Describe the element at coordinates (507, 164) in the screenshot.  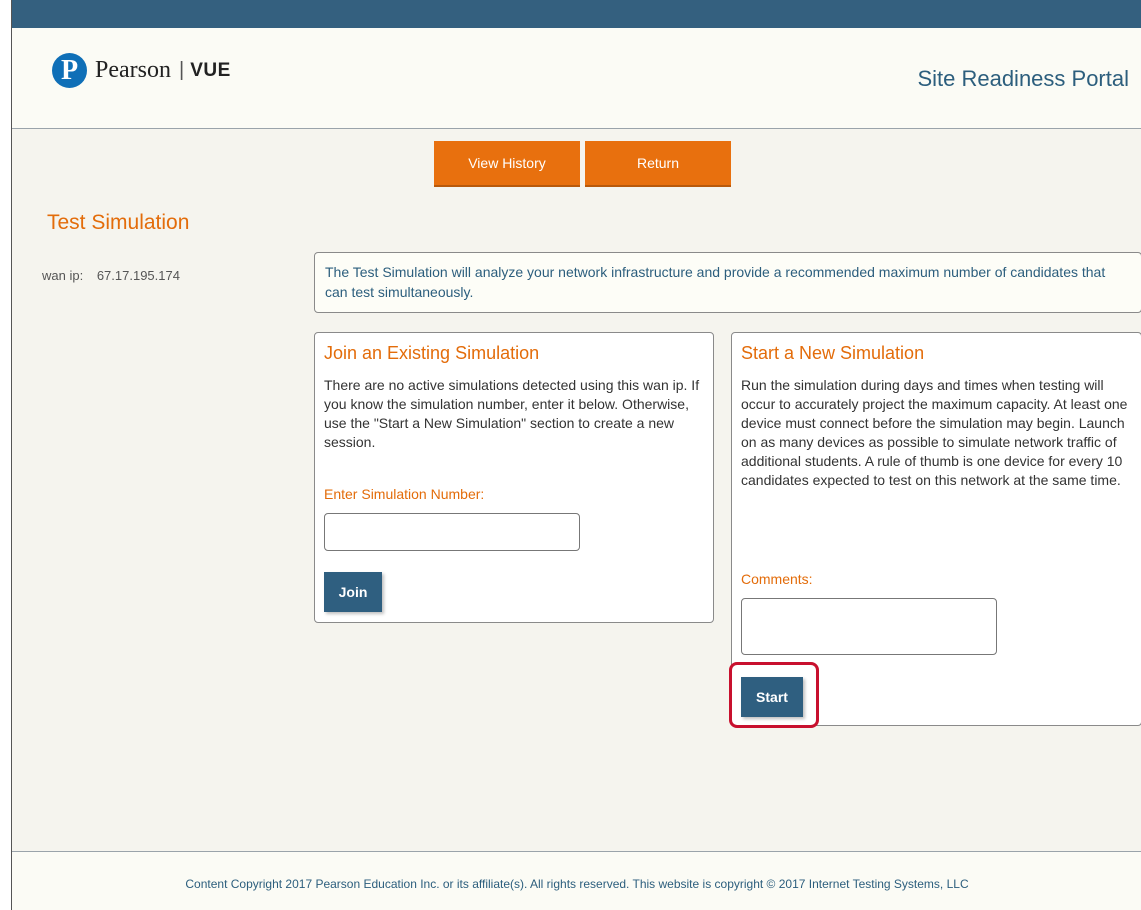
I see `view-history-button: View History` at that location.